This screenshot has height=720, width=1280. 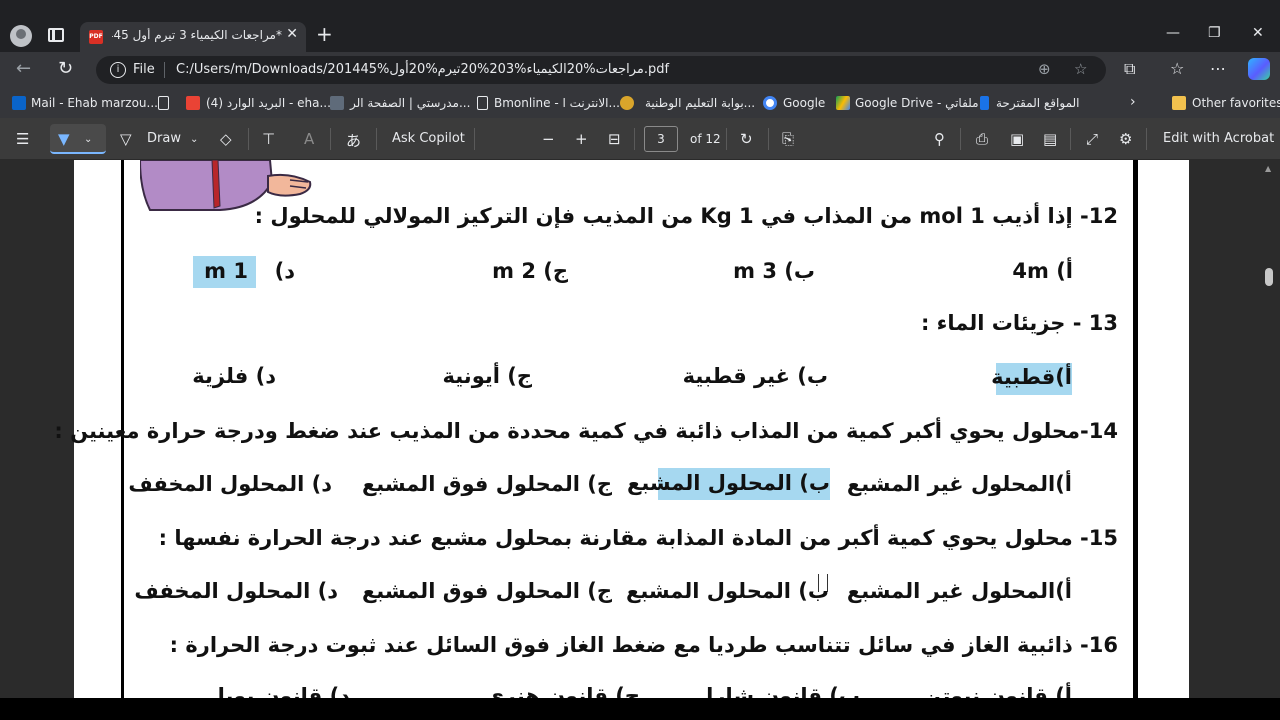 What do you see at coordinates (727, 591) in the screenshot?
I see `q15-option-b: ب) المحلول المشبع` at bounding box center [727, 591].